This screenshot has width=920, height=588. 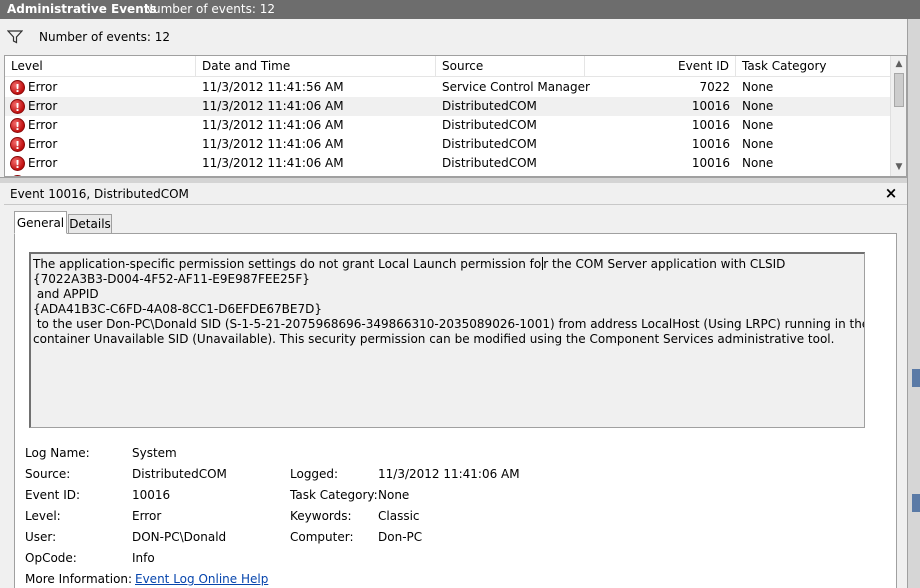 What do you see at coordinates (82, 9) in the screenshot?
I see `view-title: Administrative Events` at bounding box center [82, 9].